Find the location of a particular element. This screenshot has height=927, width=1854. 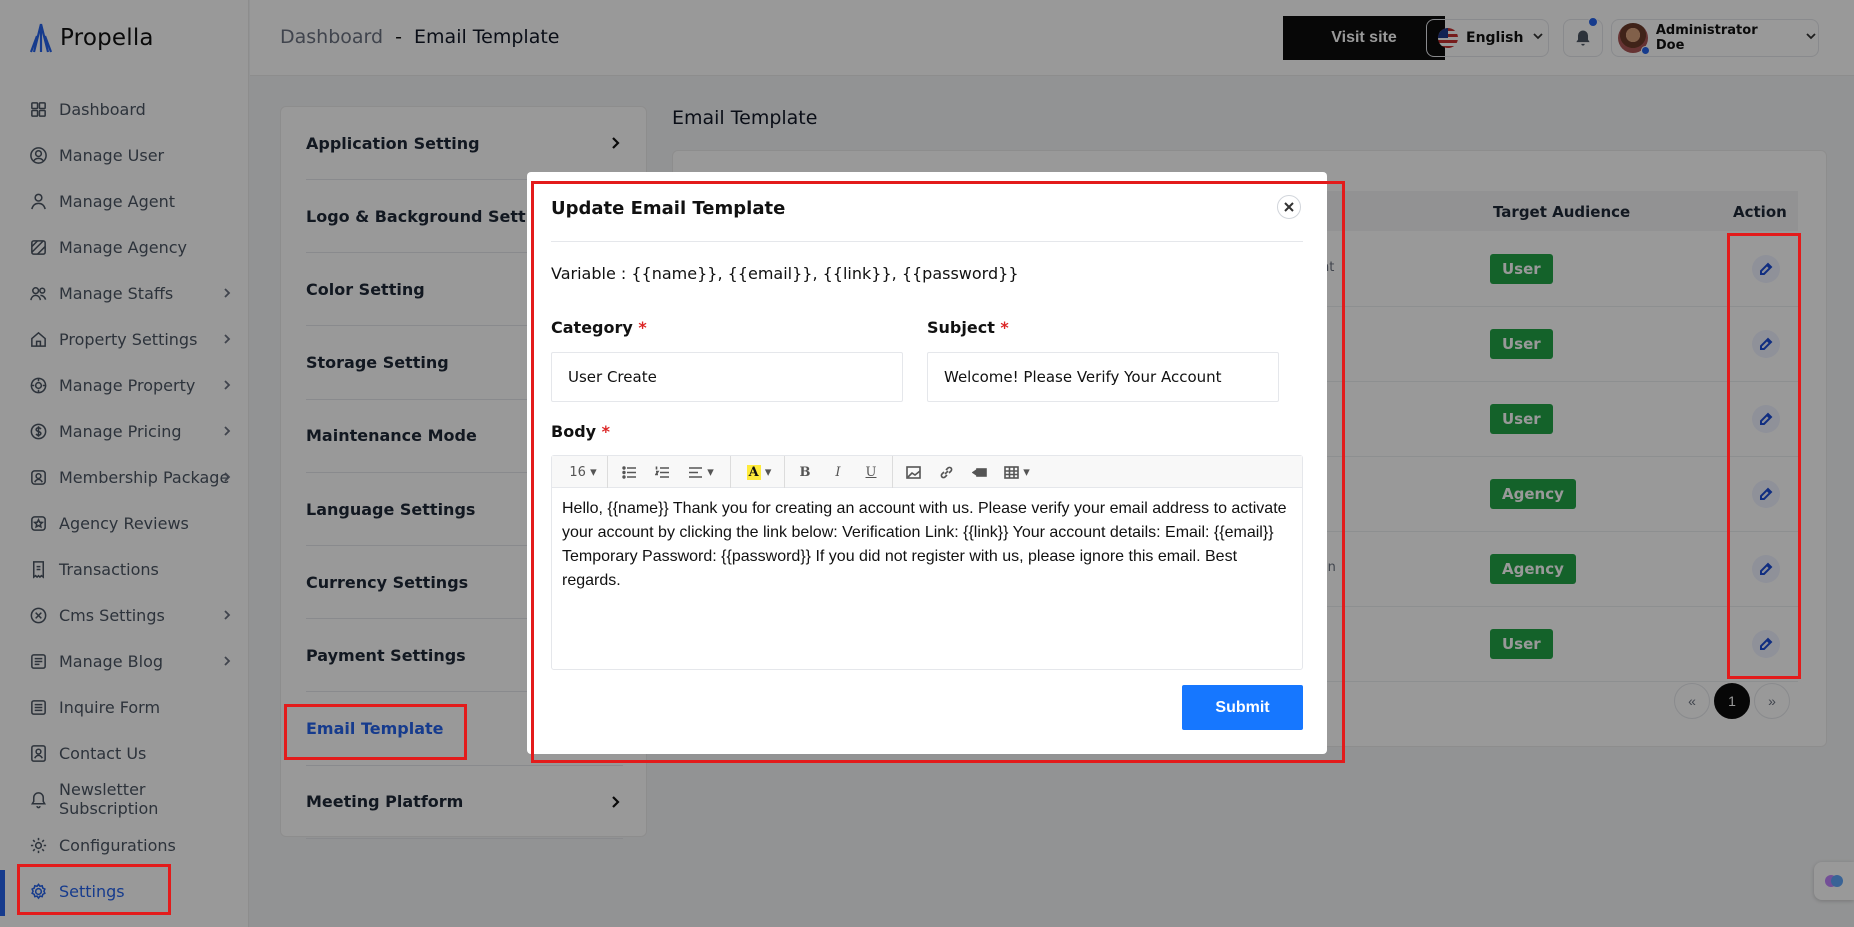

annotation-box-settings is located at coordinates (94, 889).